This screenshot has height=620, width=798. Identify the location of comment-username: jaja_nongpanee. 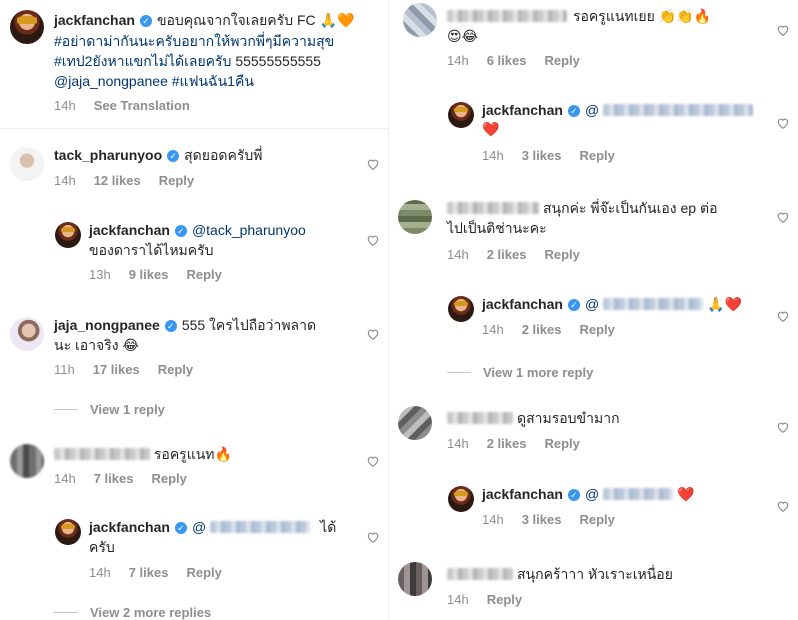
(107, 325).